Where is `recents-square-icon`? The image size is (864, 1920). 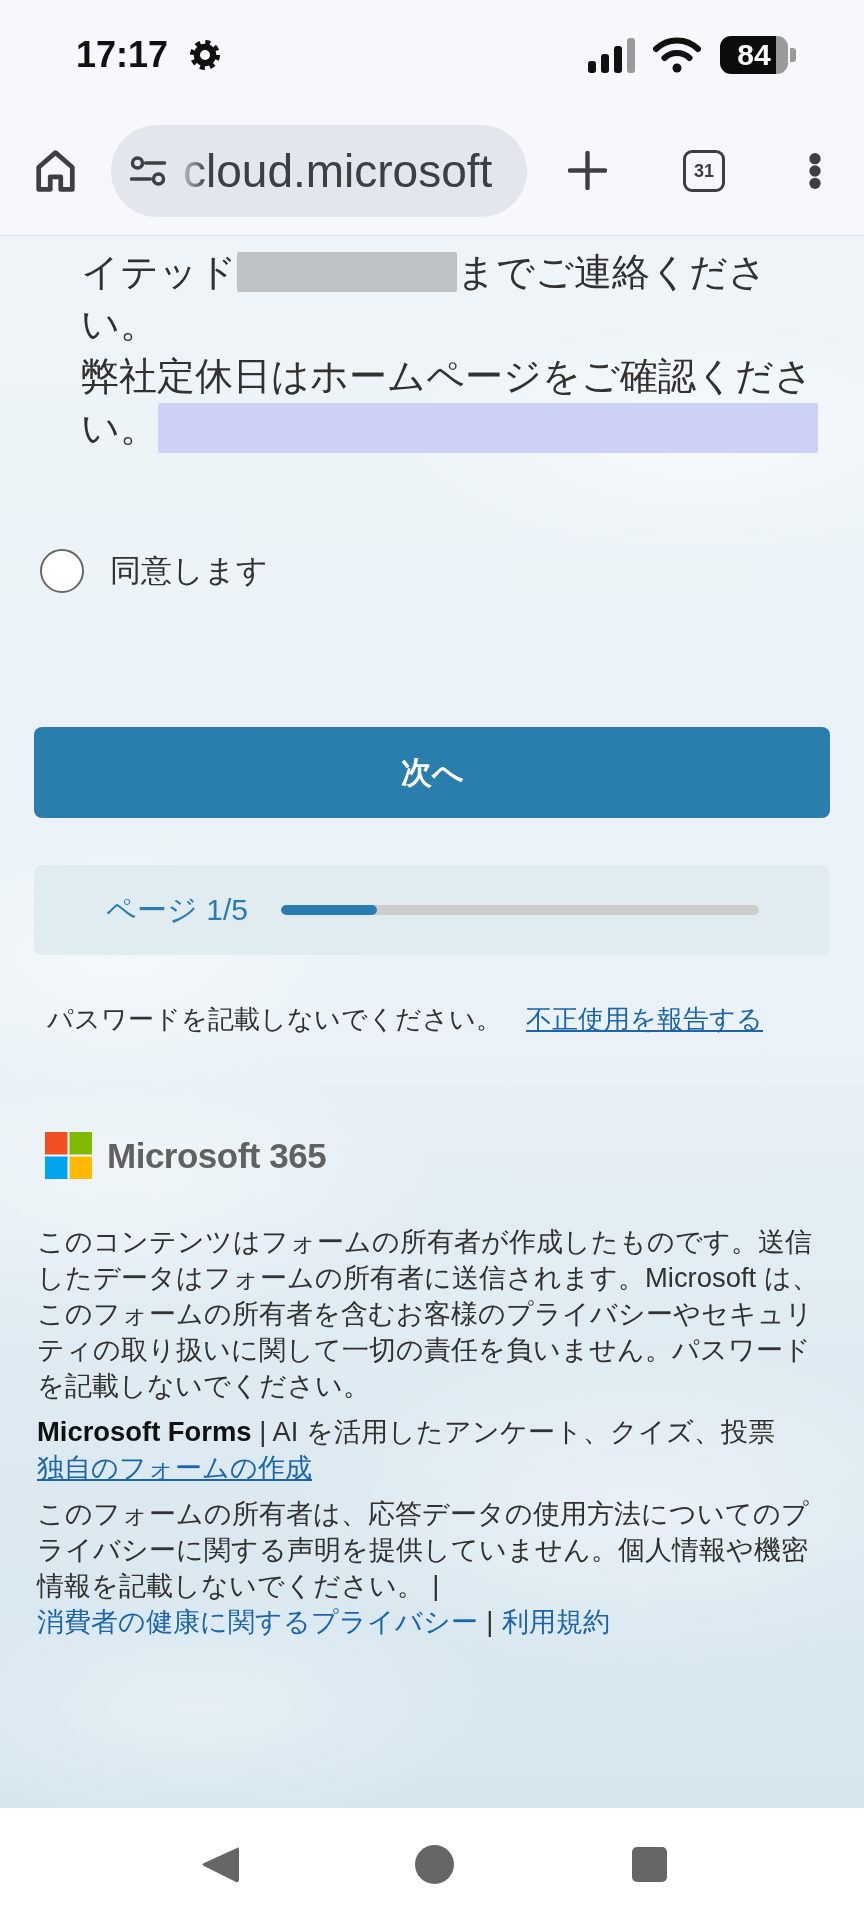
recents-square-icon is located at coordinates (649, 1864).